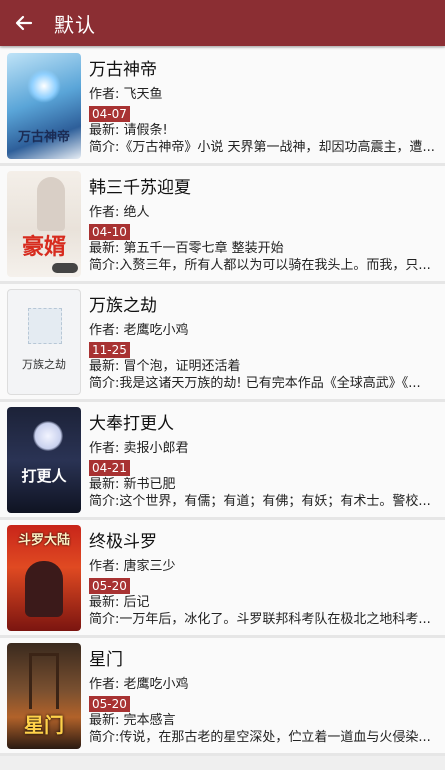  I want to click on update-date-badge: 04-07, so click(109, 114).